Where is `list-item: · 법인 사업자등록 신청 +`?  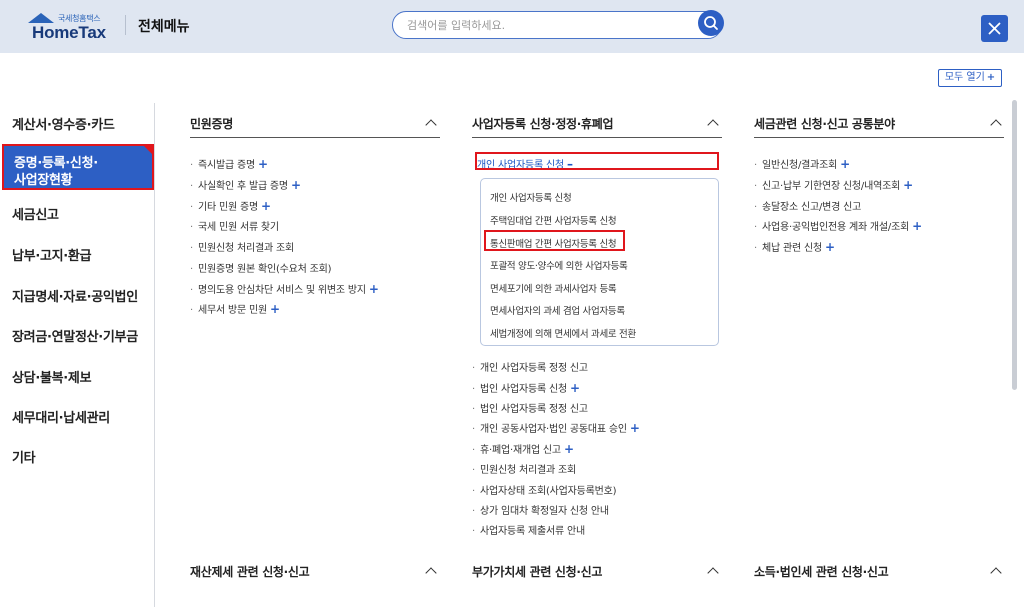
list-item: · 법인 사업자등록 신청 + is located at coordinates (526, 387).